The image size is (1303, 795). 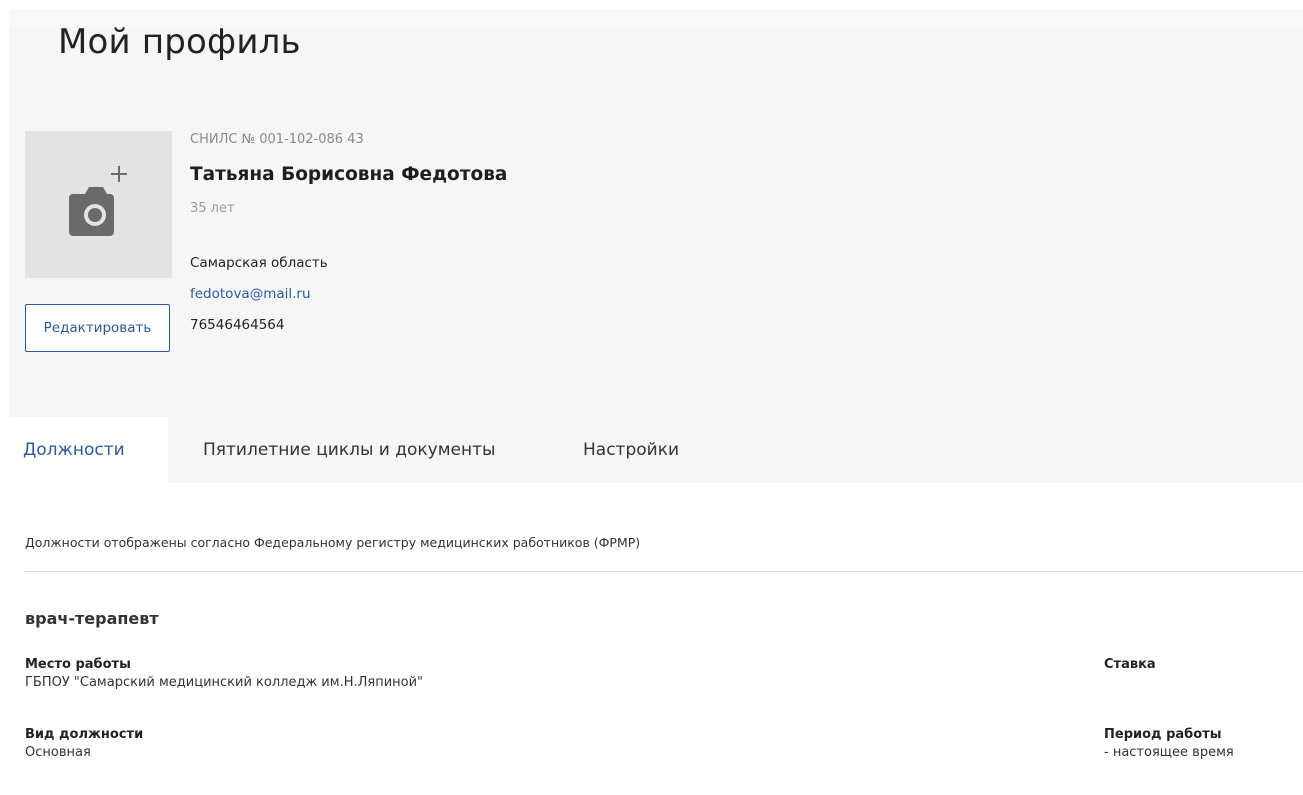 What do you see at coordinates (1163, 734) in the screenshot?
I see `work-period-label: Период работы` at bounding box center [1163, 734].